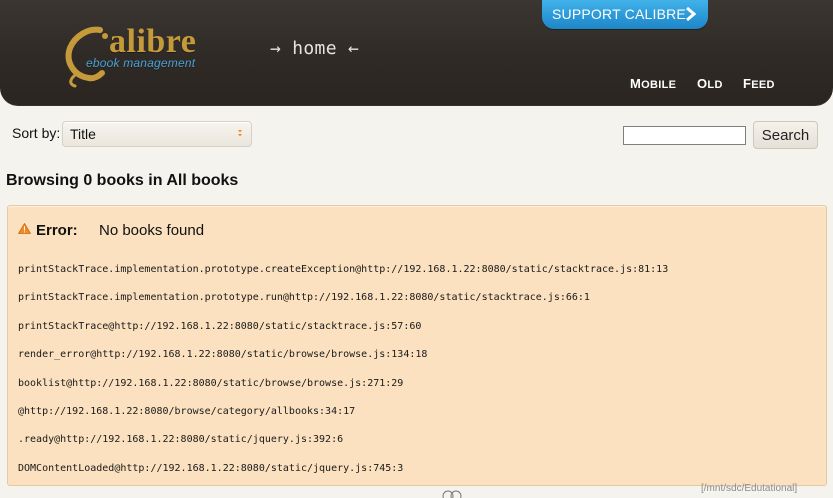  Describe the element at coordinates (36, 133) in the screenshot. I see `sort-label: Sort by:` at that location.